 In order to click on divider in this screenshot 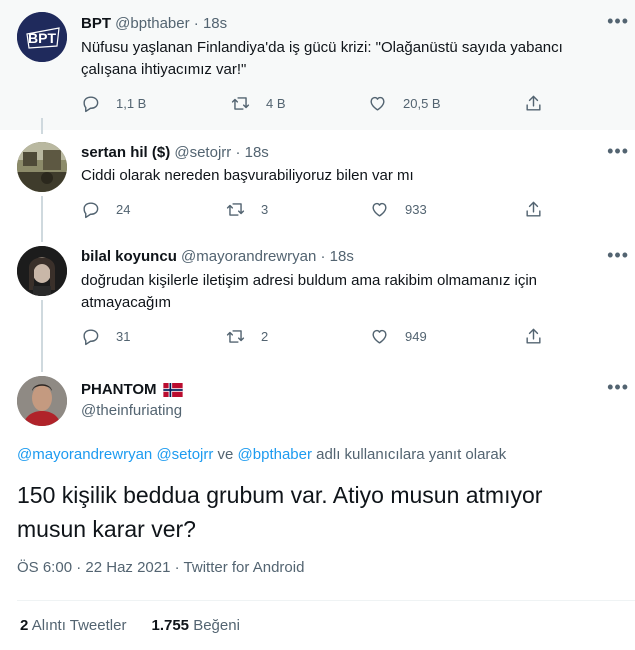, I will do `click(326, 600)`.